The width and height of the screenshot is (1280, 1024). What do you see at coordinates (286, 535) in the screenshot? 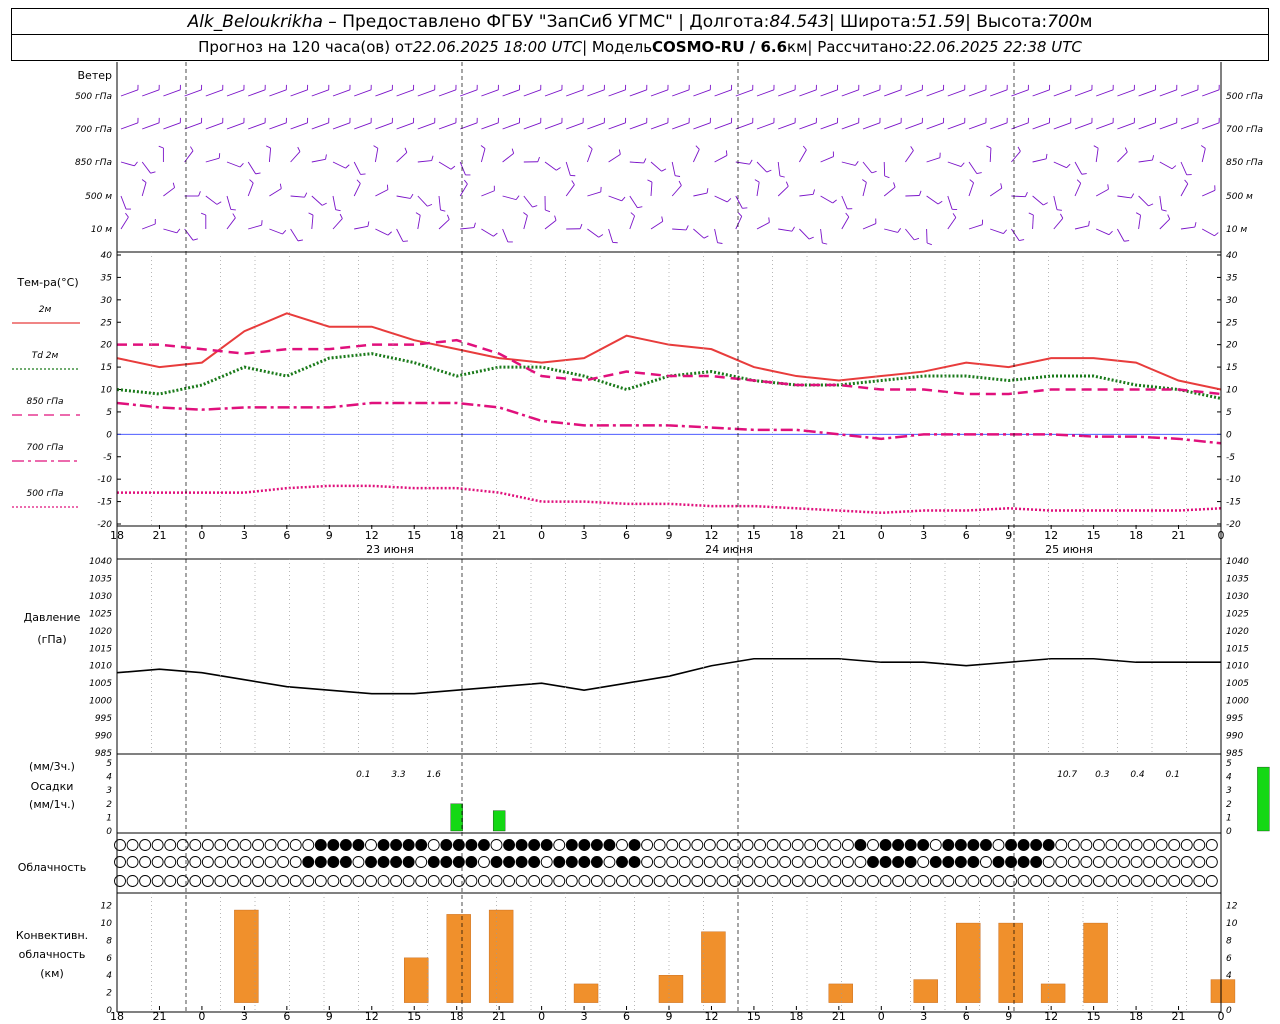
I see `time-tick-label: 6` at bounding box center [286, 535].